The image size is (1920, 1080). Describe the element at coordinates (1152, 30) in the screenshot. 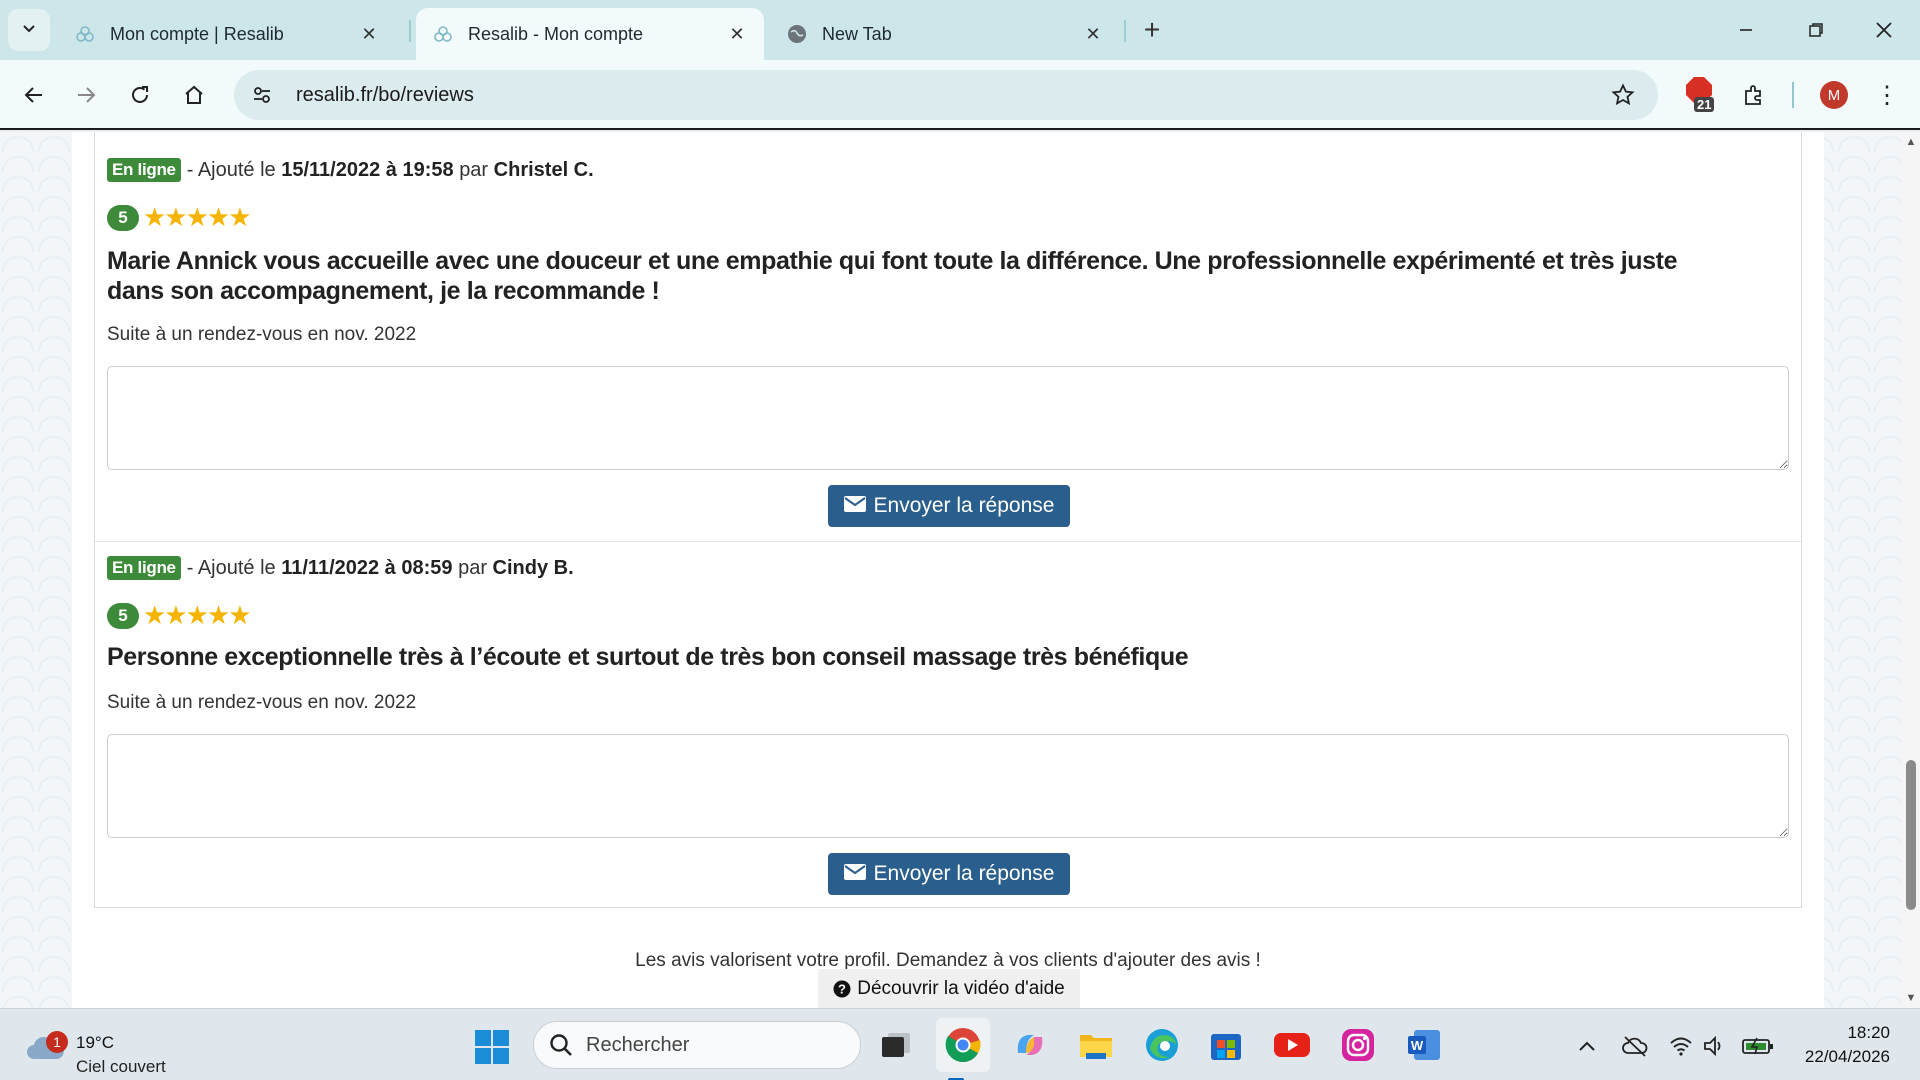

I see `new-tab-plus-icon: +` at that location.